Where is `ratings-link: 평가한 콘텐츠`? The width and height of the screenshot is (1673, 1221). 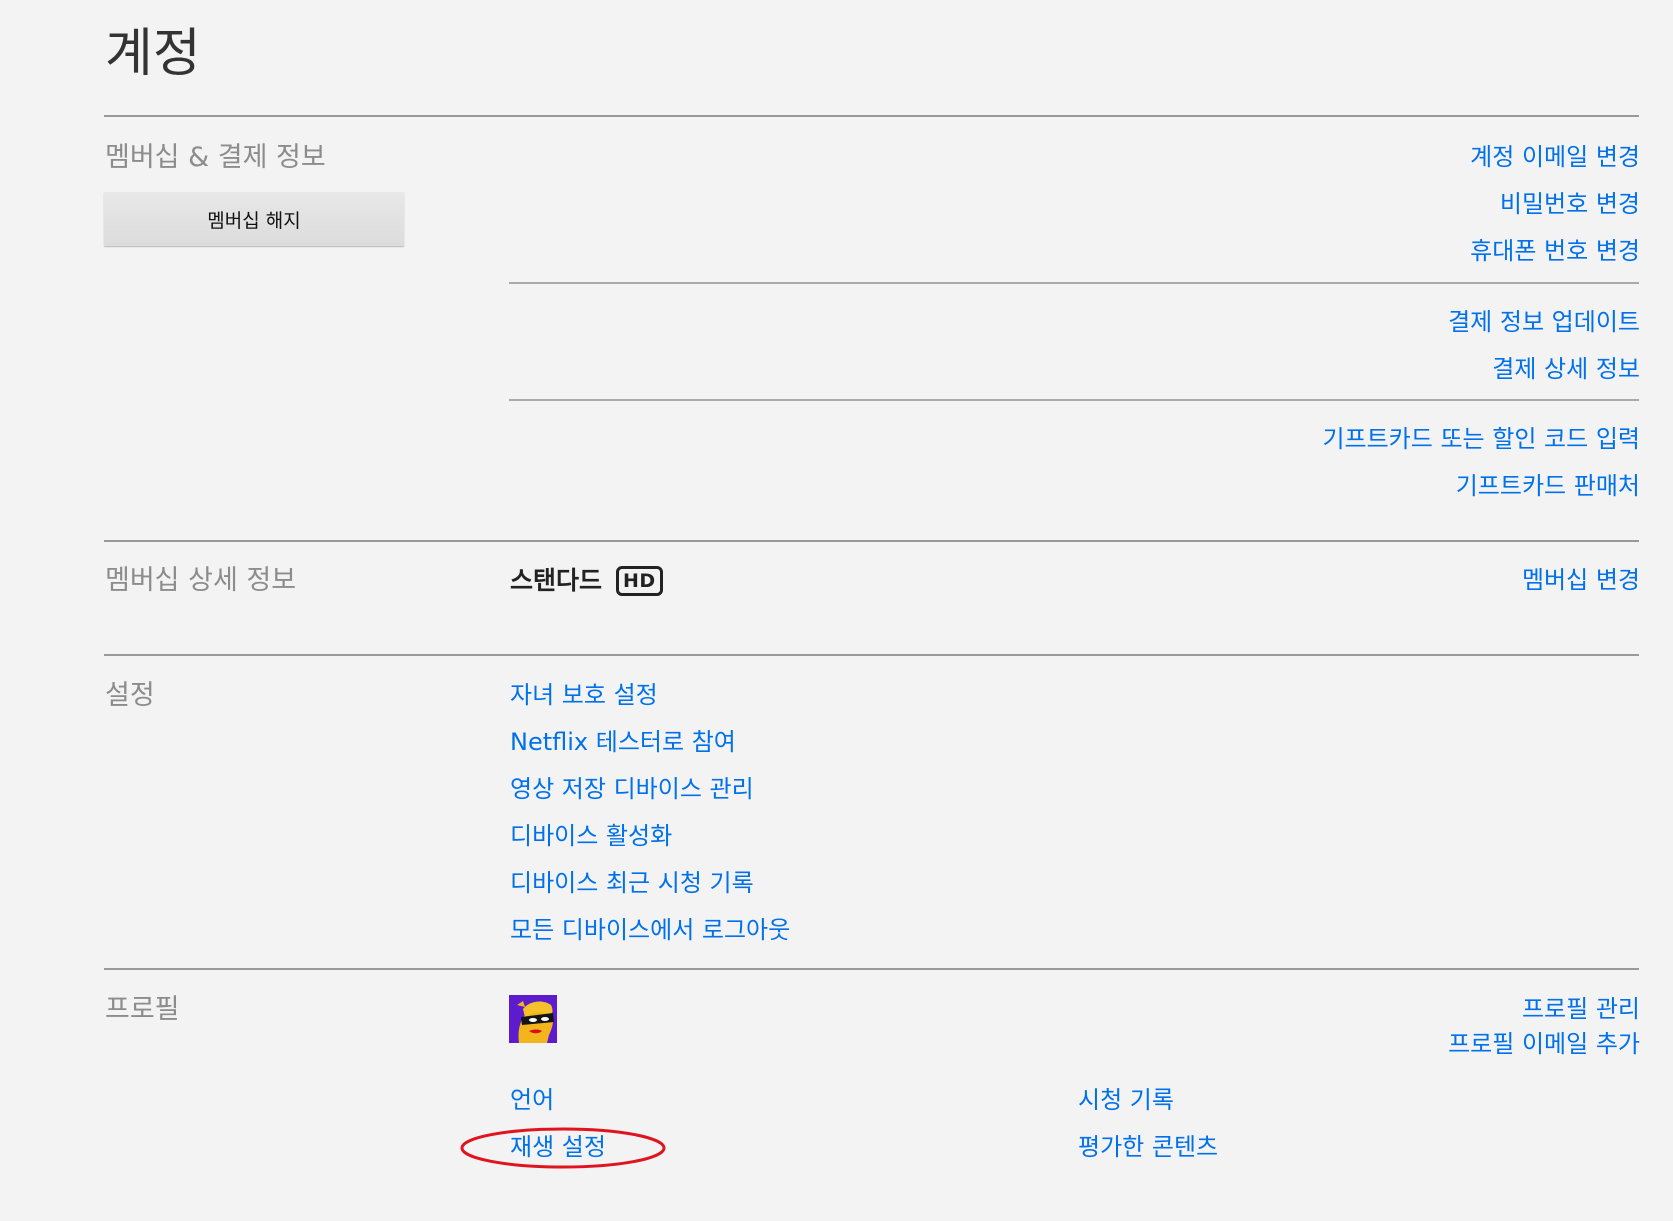
ratings-link: 평가한 콘텐츠 is located at coordinates (1148, 1147).